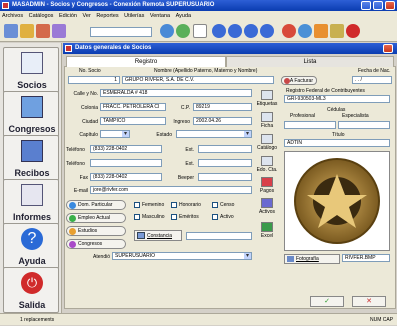 This screenshot has height=326, width=397. I want to click on estado-select, so click(214, 134).